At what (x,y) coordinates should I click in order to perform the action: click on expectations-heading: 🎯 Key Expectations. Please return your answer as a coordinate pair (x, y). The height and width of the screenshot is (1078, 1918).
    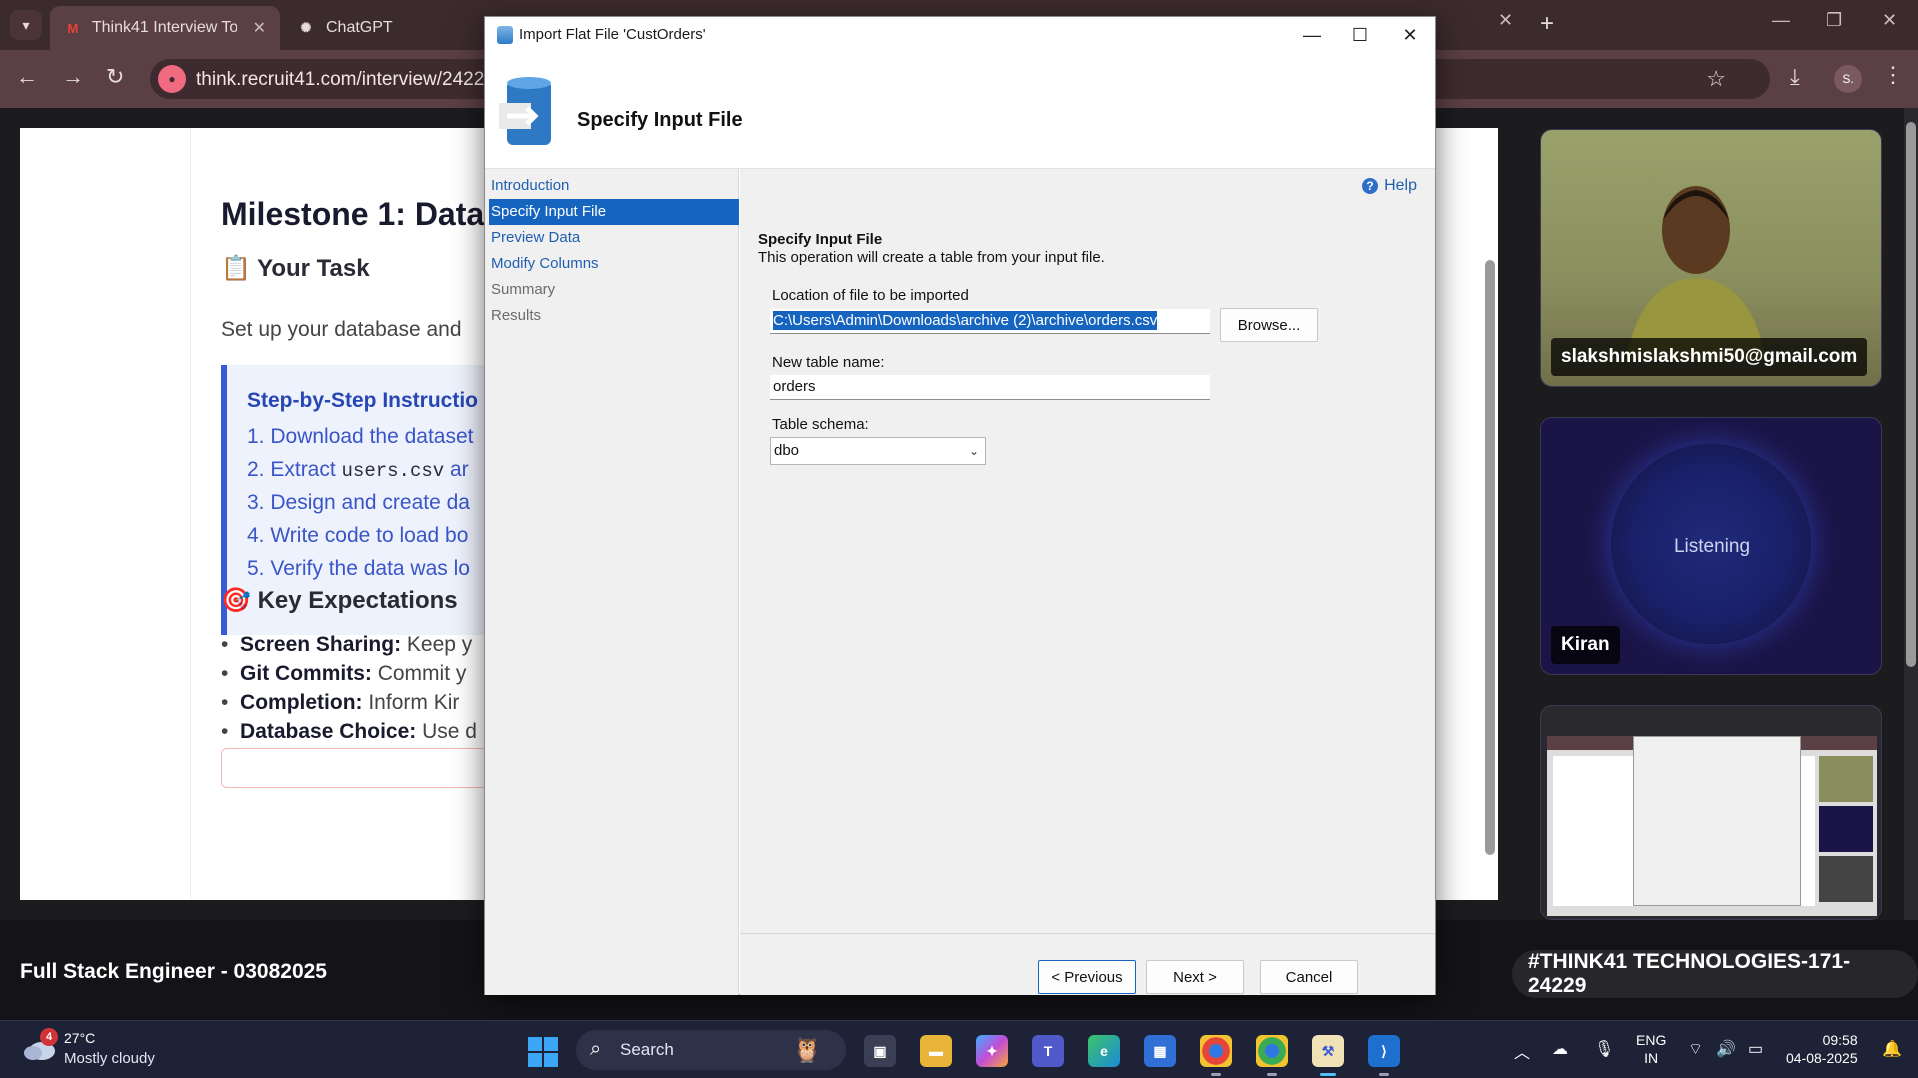
    Looking at the image, I should click on (339, 600).